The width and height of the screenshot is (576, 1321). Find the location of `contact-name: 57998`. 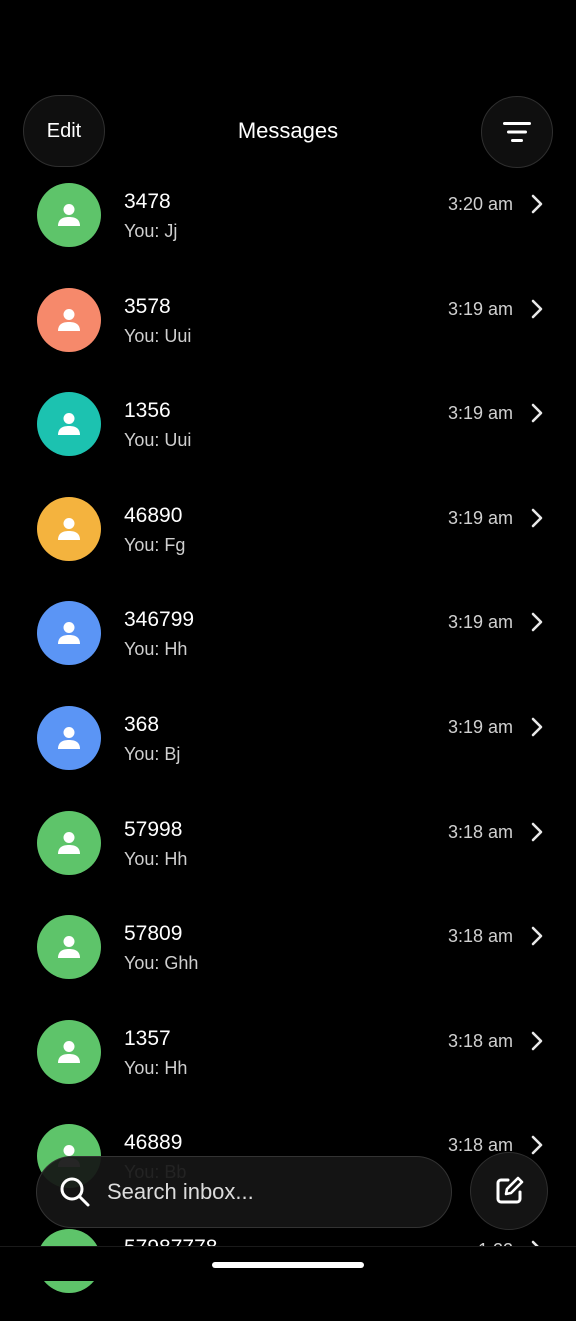

contact-name: 57998 is located at coordinates (153, 829).